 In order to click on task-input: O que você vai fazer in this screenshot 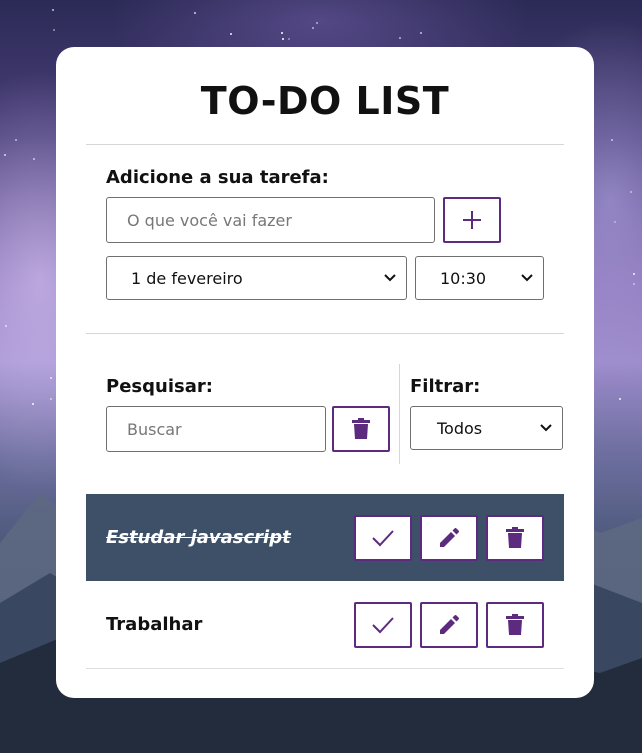, I will do `click(270, 220)`.